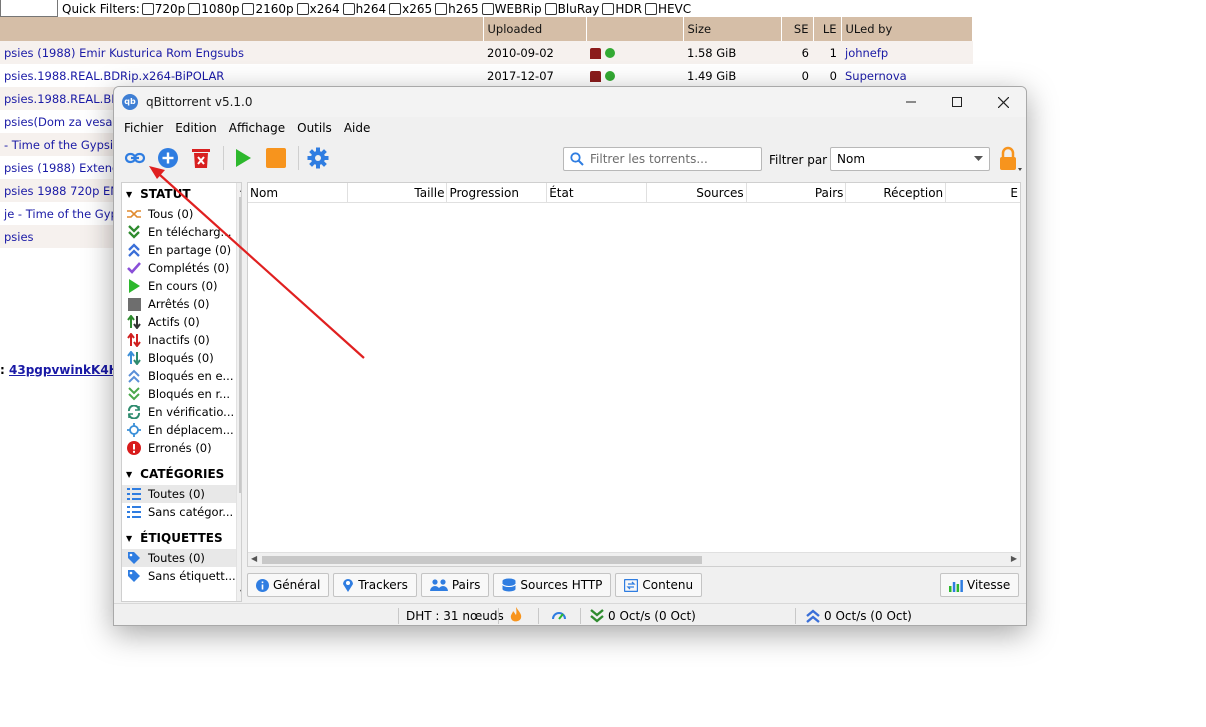 Image resolution: width=1206 pixels, height=727 pixels. What do you see at coordinates (670, 159) in the screenshot?
I see `search-input` at bounding box center [670, 159].